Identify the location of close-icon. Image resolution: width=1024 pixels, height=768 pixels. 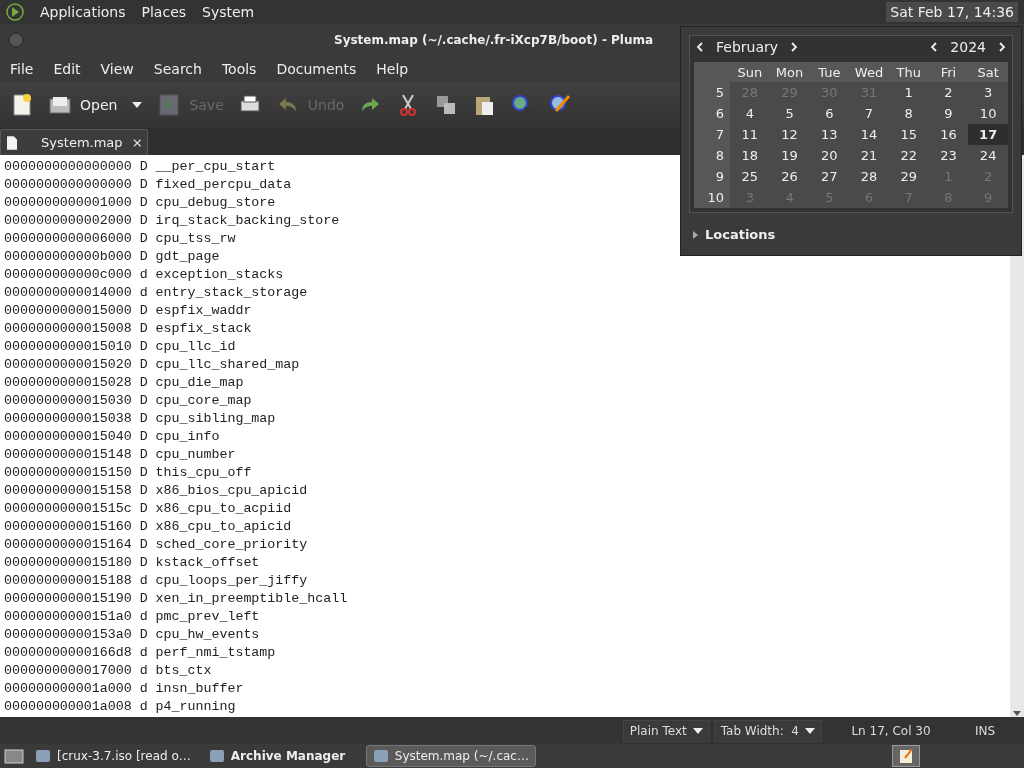
(136, 142).